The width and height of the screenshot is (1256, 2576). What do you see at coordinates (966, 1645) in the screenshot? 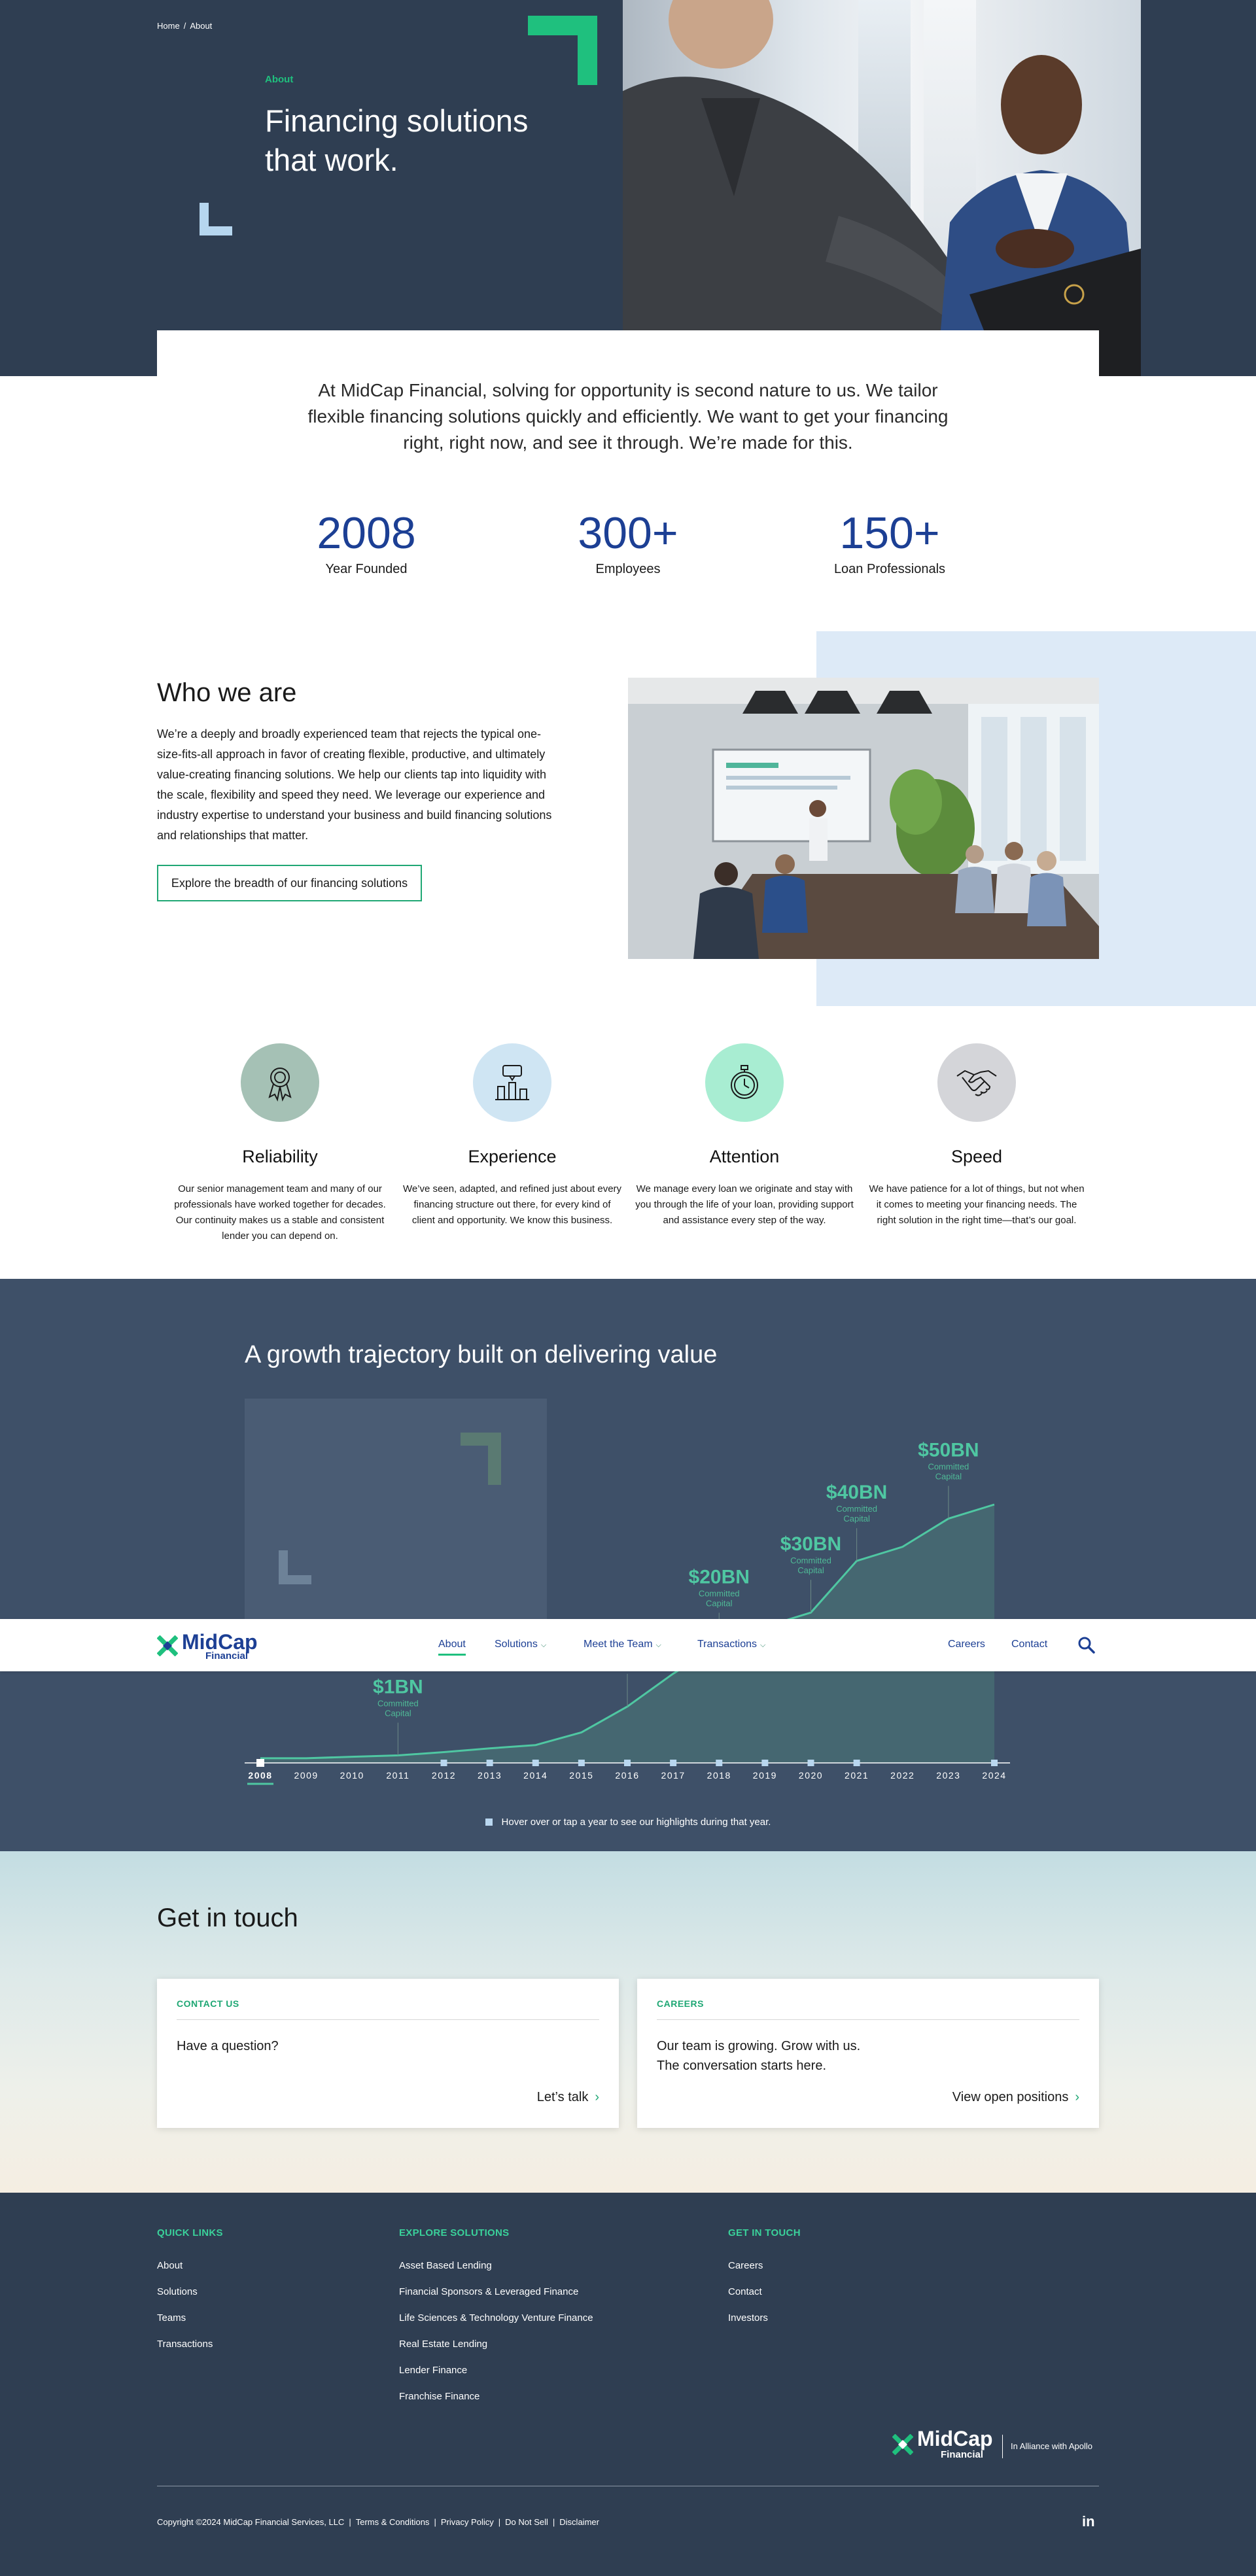
I see `nav-item-careers: Careers` at bounding box center [966, 1645].